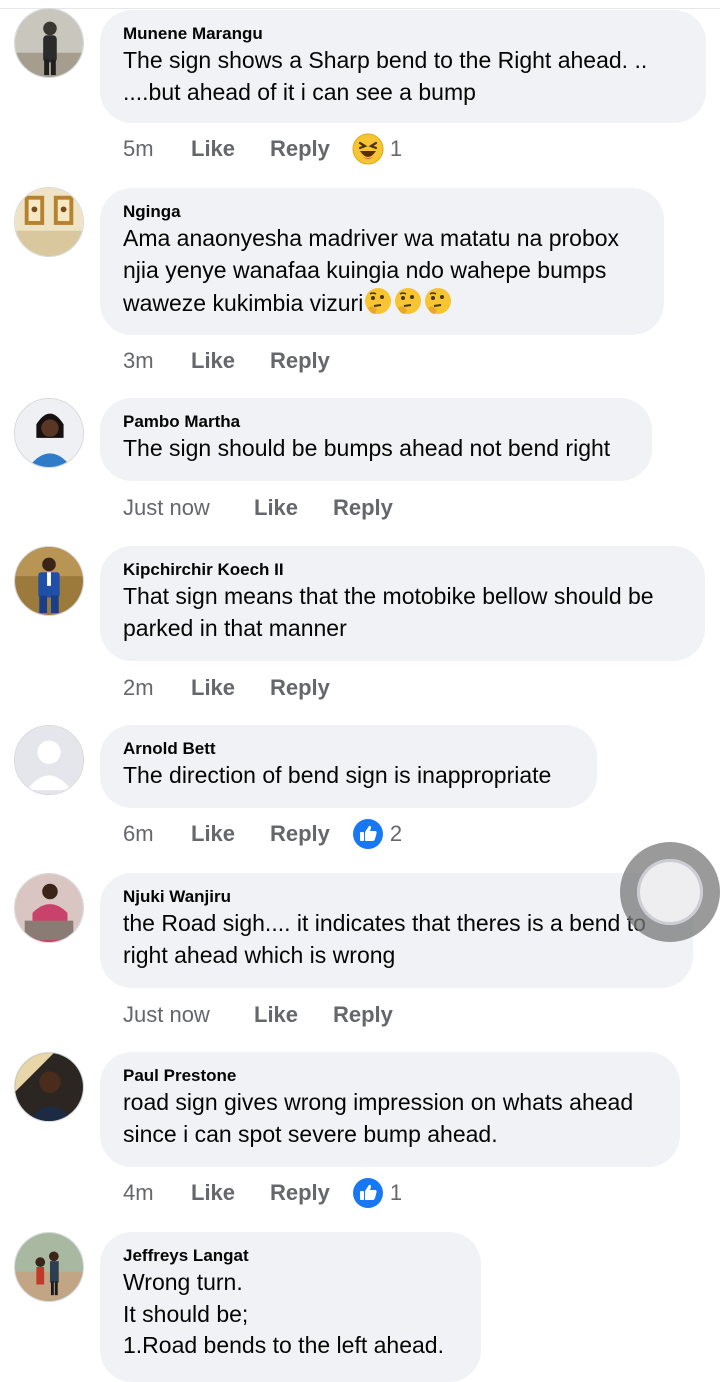 This screenshot has height=1382, width=720. I want to click on comment-author: Munene Marangu, so click(403, 34).